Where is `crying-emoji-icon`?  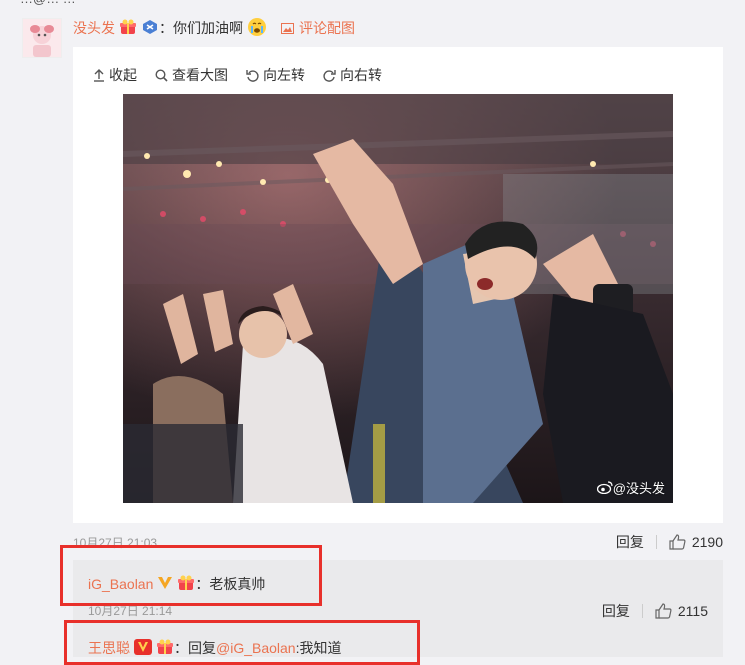
crying-emoji-icon is located at coordinates (257, 28).